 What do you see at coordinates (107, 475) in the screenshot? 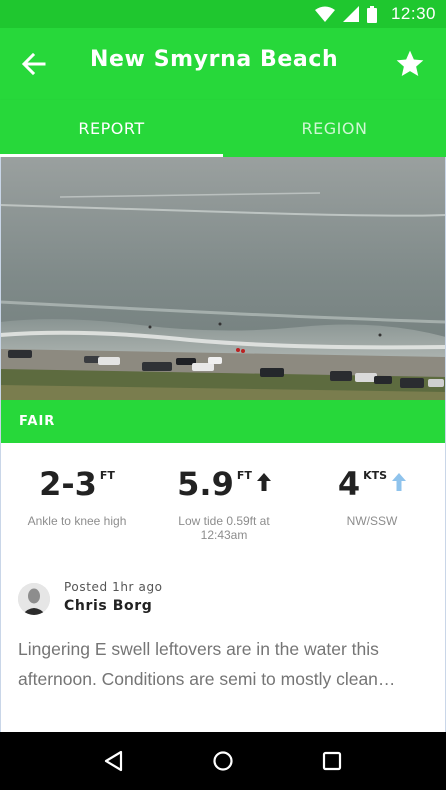
I see `surf-height-unit: FT` at bounding box center [107, 475].